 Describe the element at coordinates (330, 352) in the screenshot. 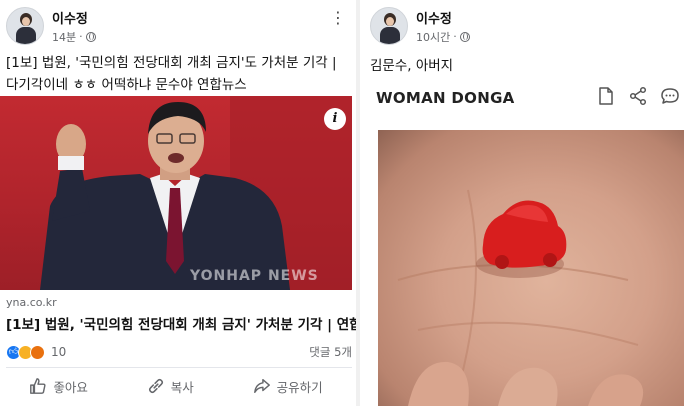

I see `comment-count: 댓글 5개` at that location.